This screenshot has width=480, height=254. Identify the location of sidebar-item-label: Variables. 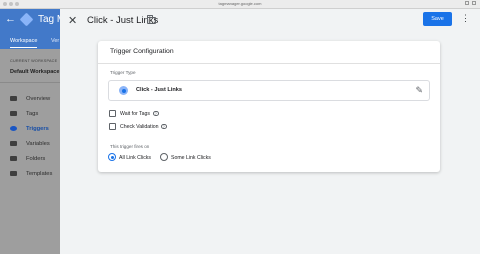
(38, 143).